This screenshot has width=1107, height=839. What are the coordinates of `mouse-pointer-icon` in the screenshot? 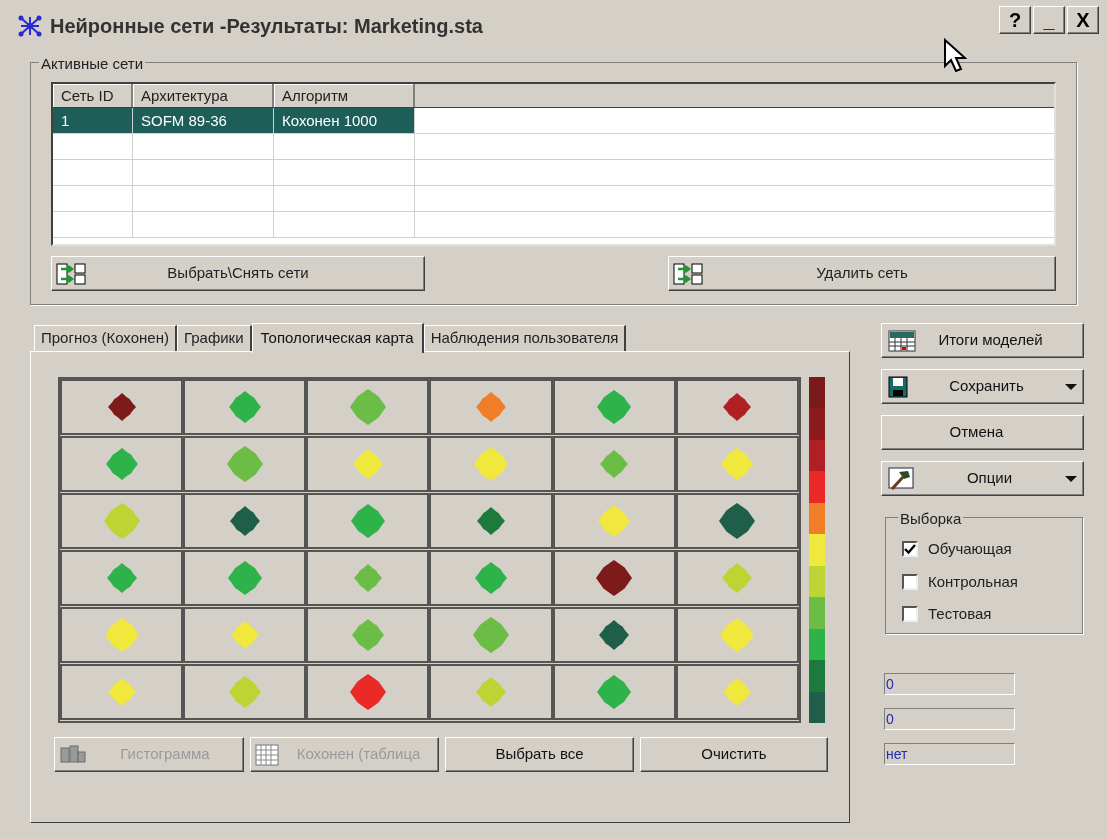 It's located at (955, 56).